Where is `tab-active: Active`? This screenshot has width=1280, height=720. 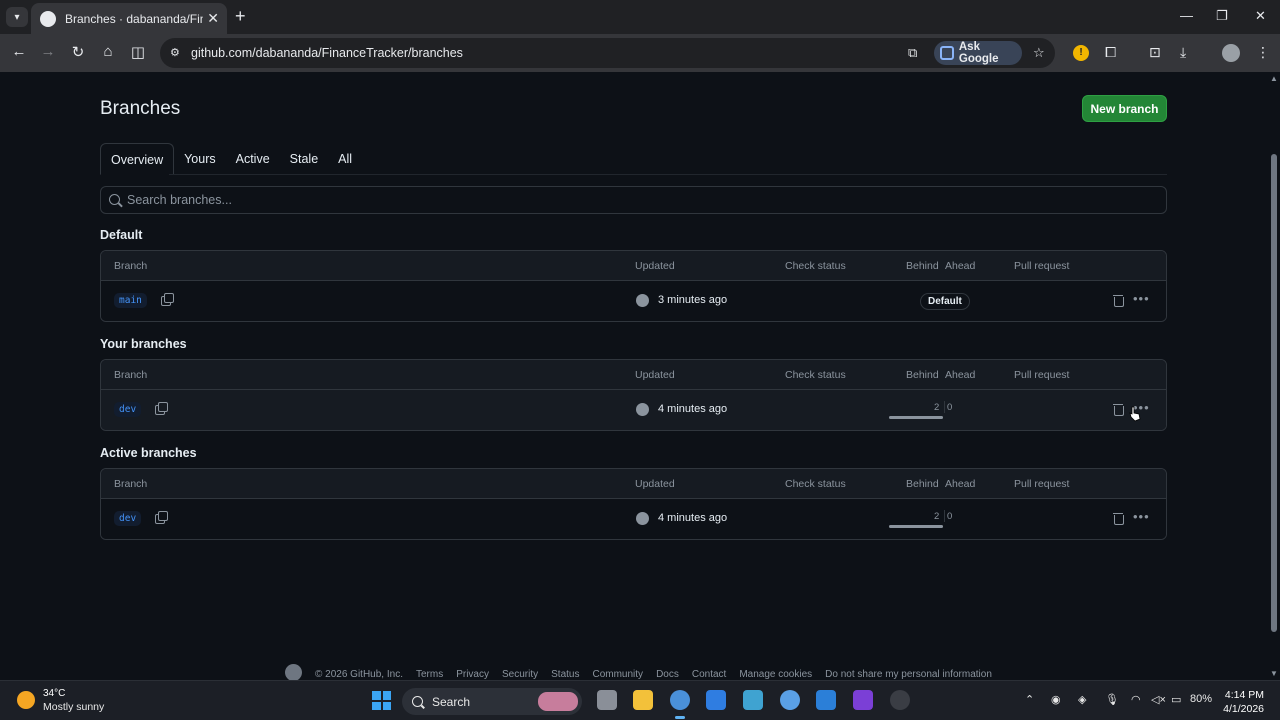 tab-active: Active is located at coordinates (253, 159).